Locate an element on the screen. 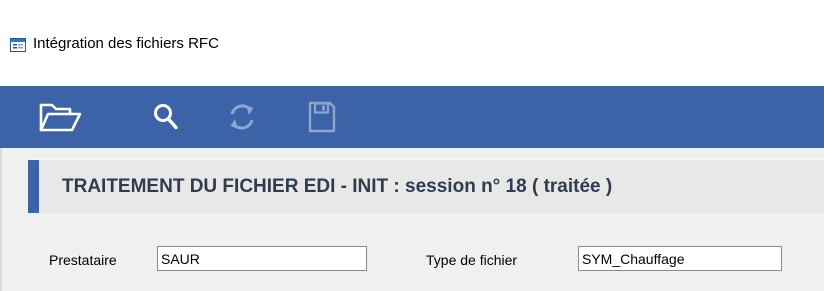 Image resolution: width=824 pixels, height=291 pixels. type-fichier-field is located at coordinates (680, 258).